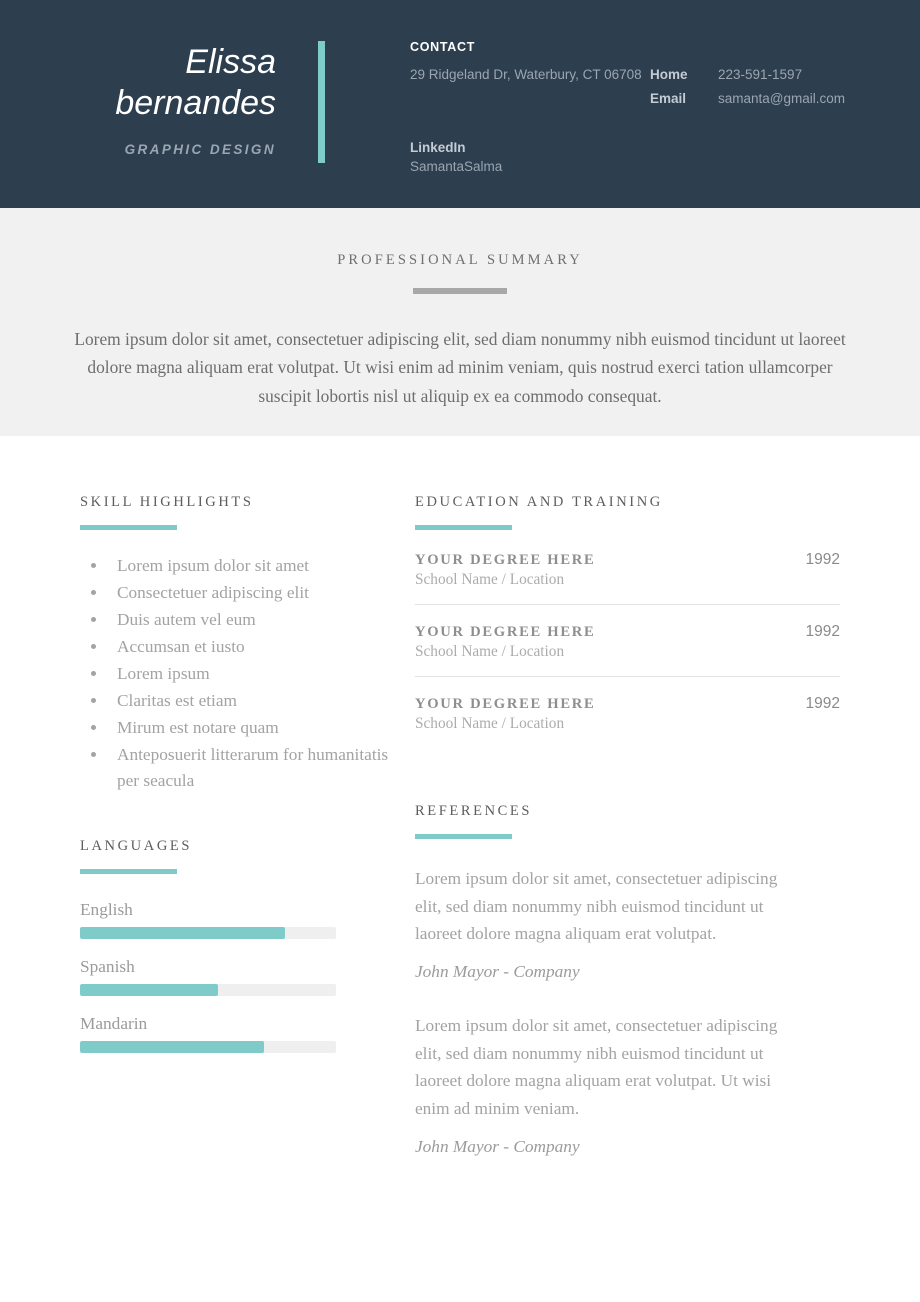 The height and width of the screenshot is (1302, 920). Describe the element at coordinates (106, 910) in the screenshot. I see `language-label: English` at that location.